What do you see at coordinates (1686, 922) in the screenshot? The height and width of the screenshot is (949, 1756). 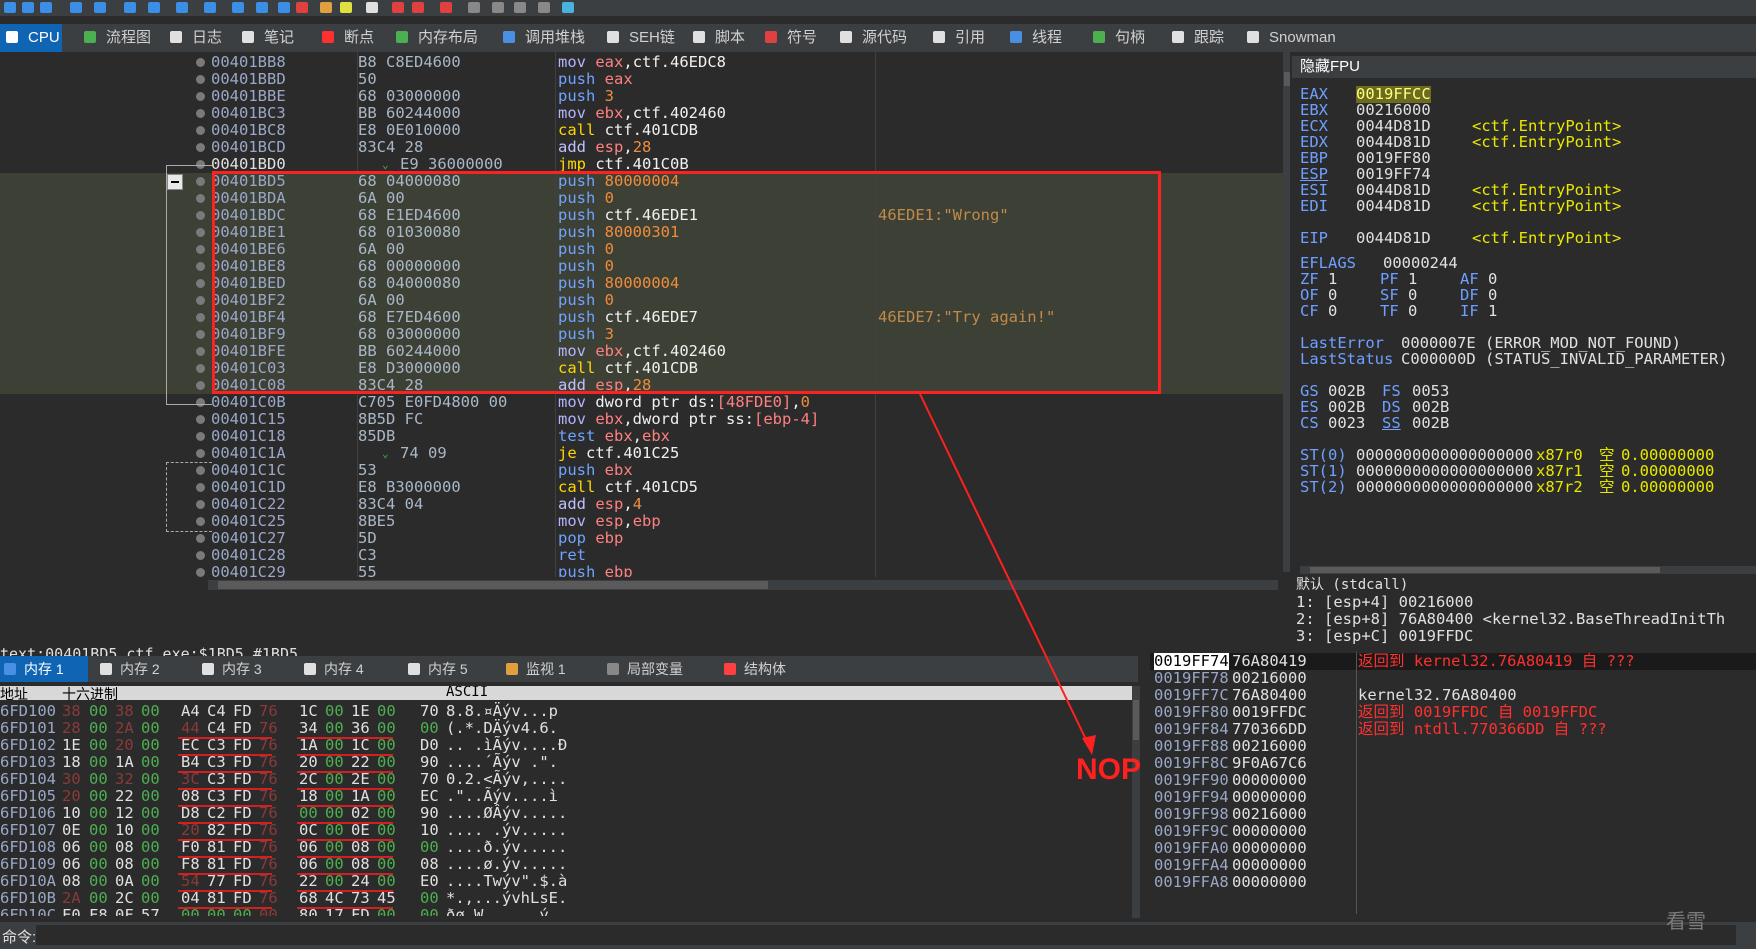 I see `watermark: 看雪` at bounding box center [1686, 922].